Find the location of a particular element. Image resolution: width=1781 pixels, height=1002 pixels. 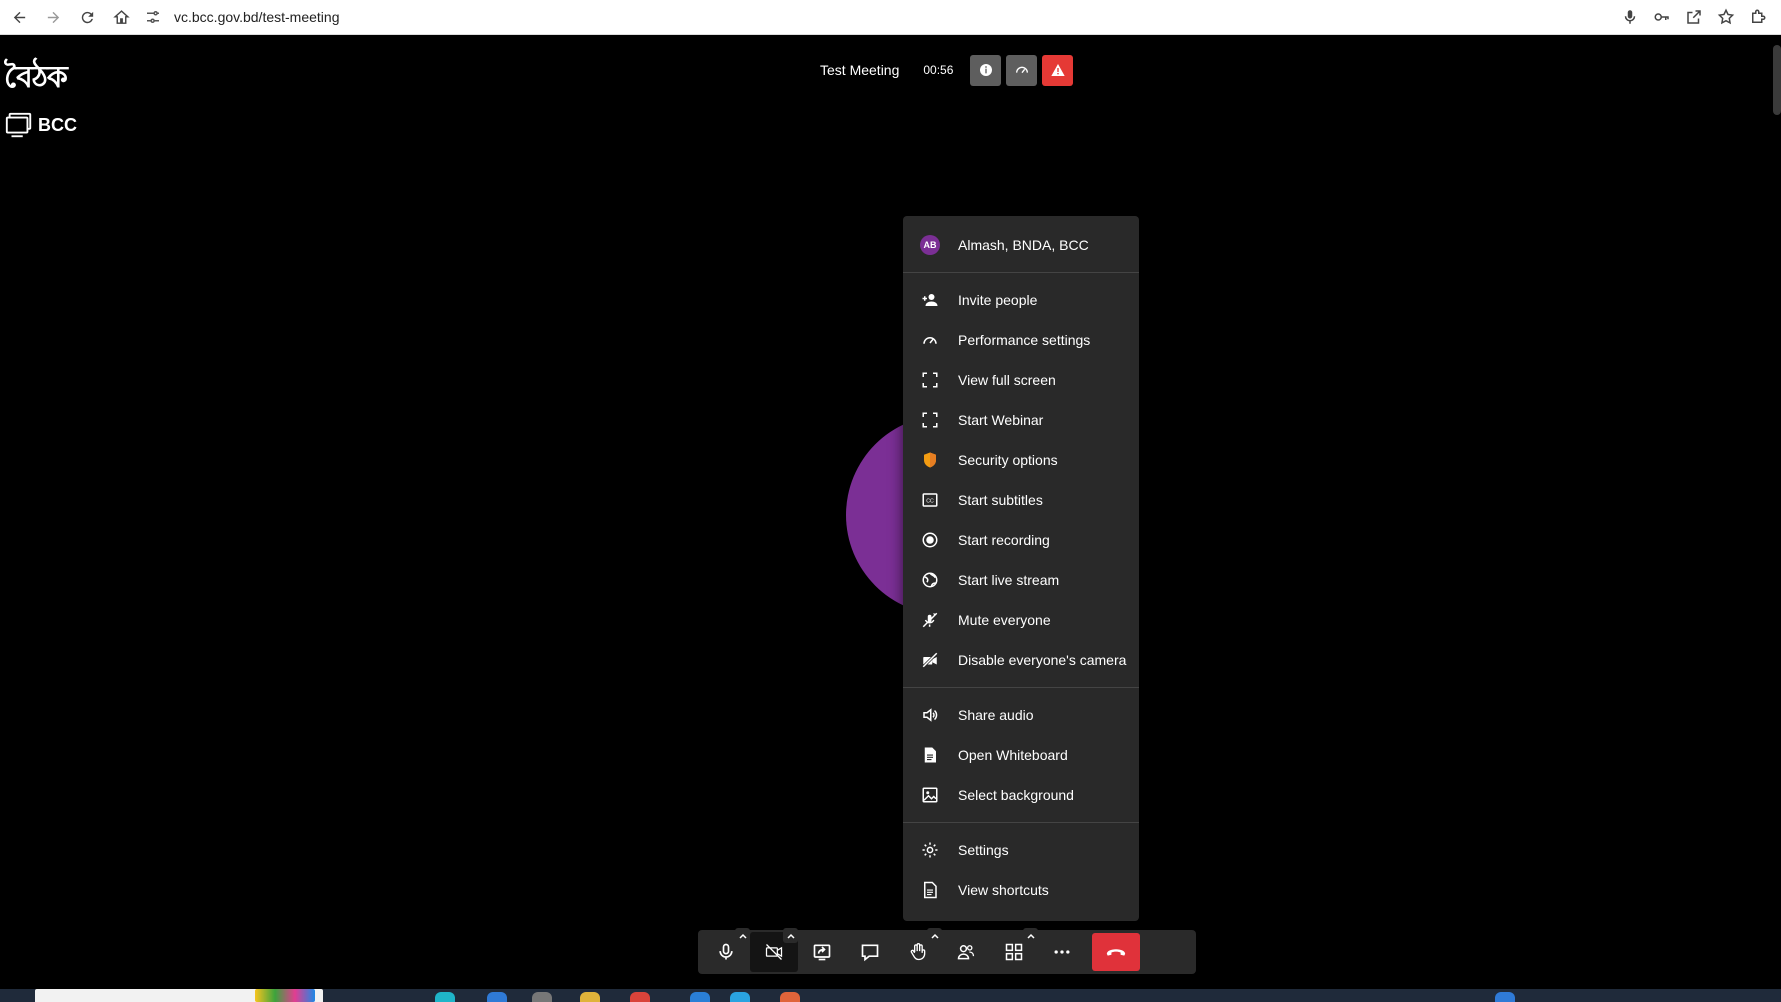

menu-item-label: Security options is located at coordinates (1008, 460).